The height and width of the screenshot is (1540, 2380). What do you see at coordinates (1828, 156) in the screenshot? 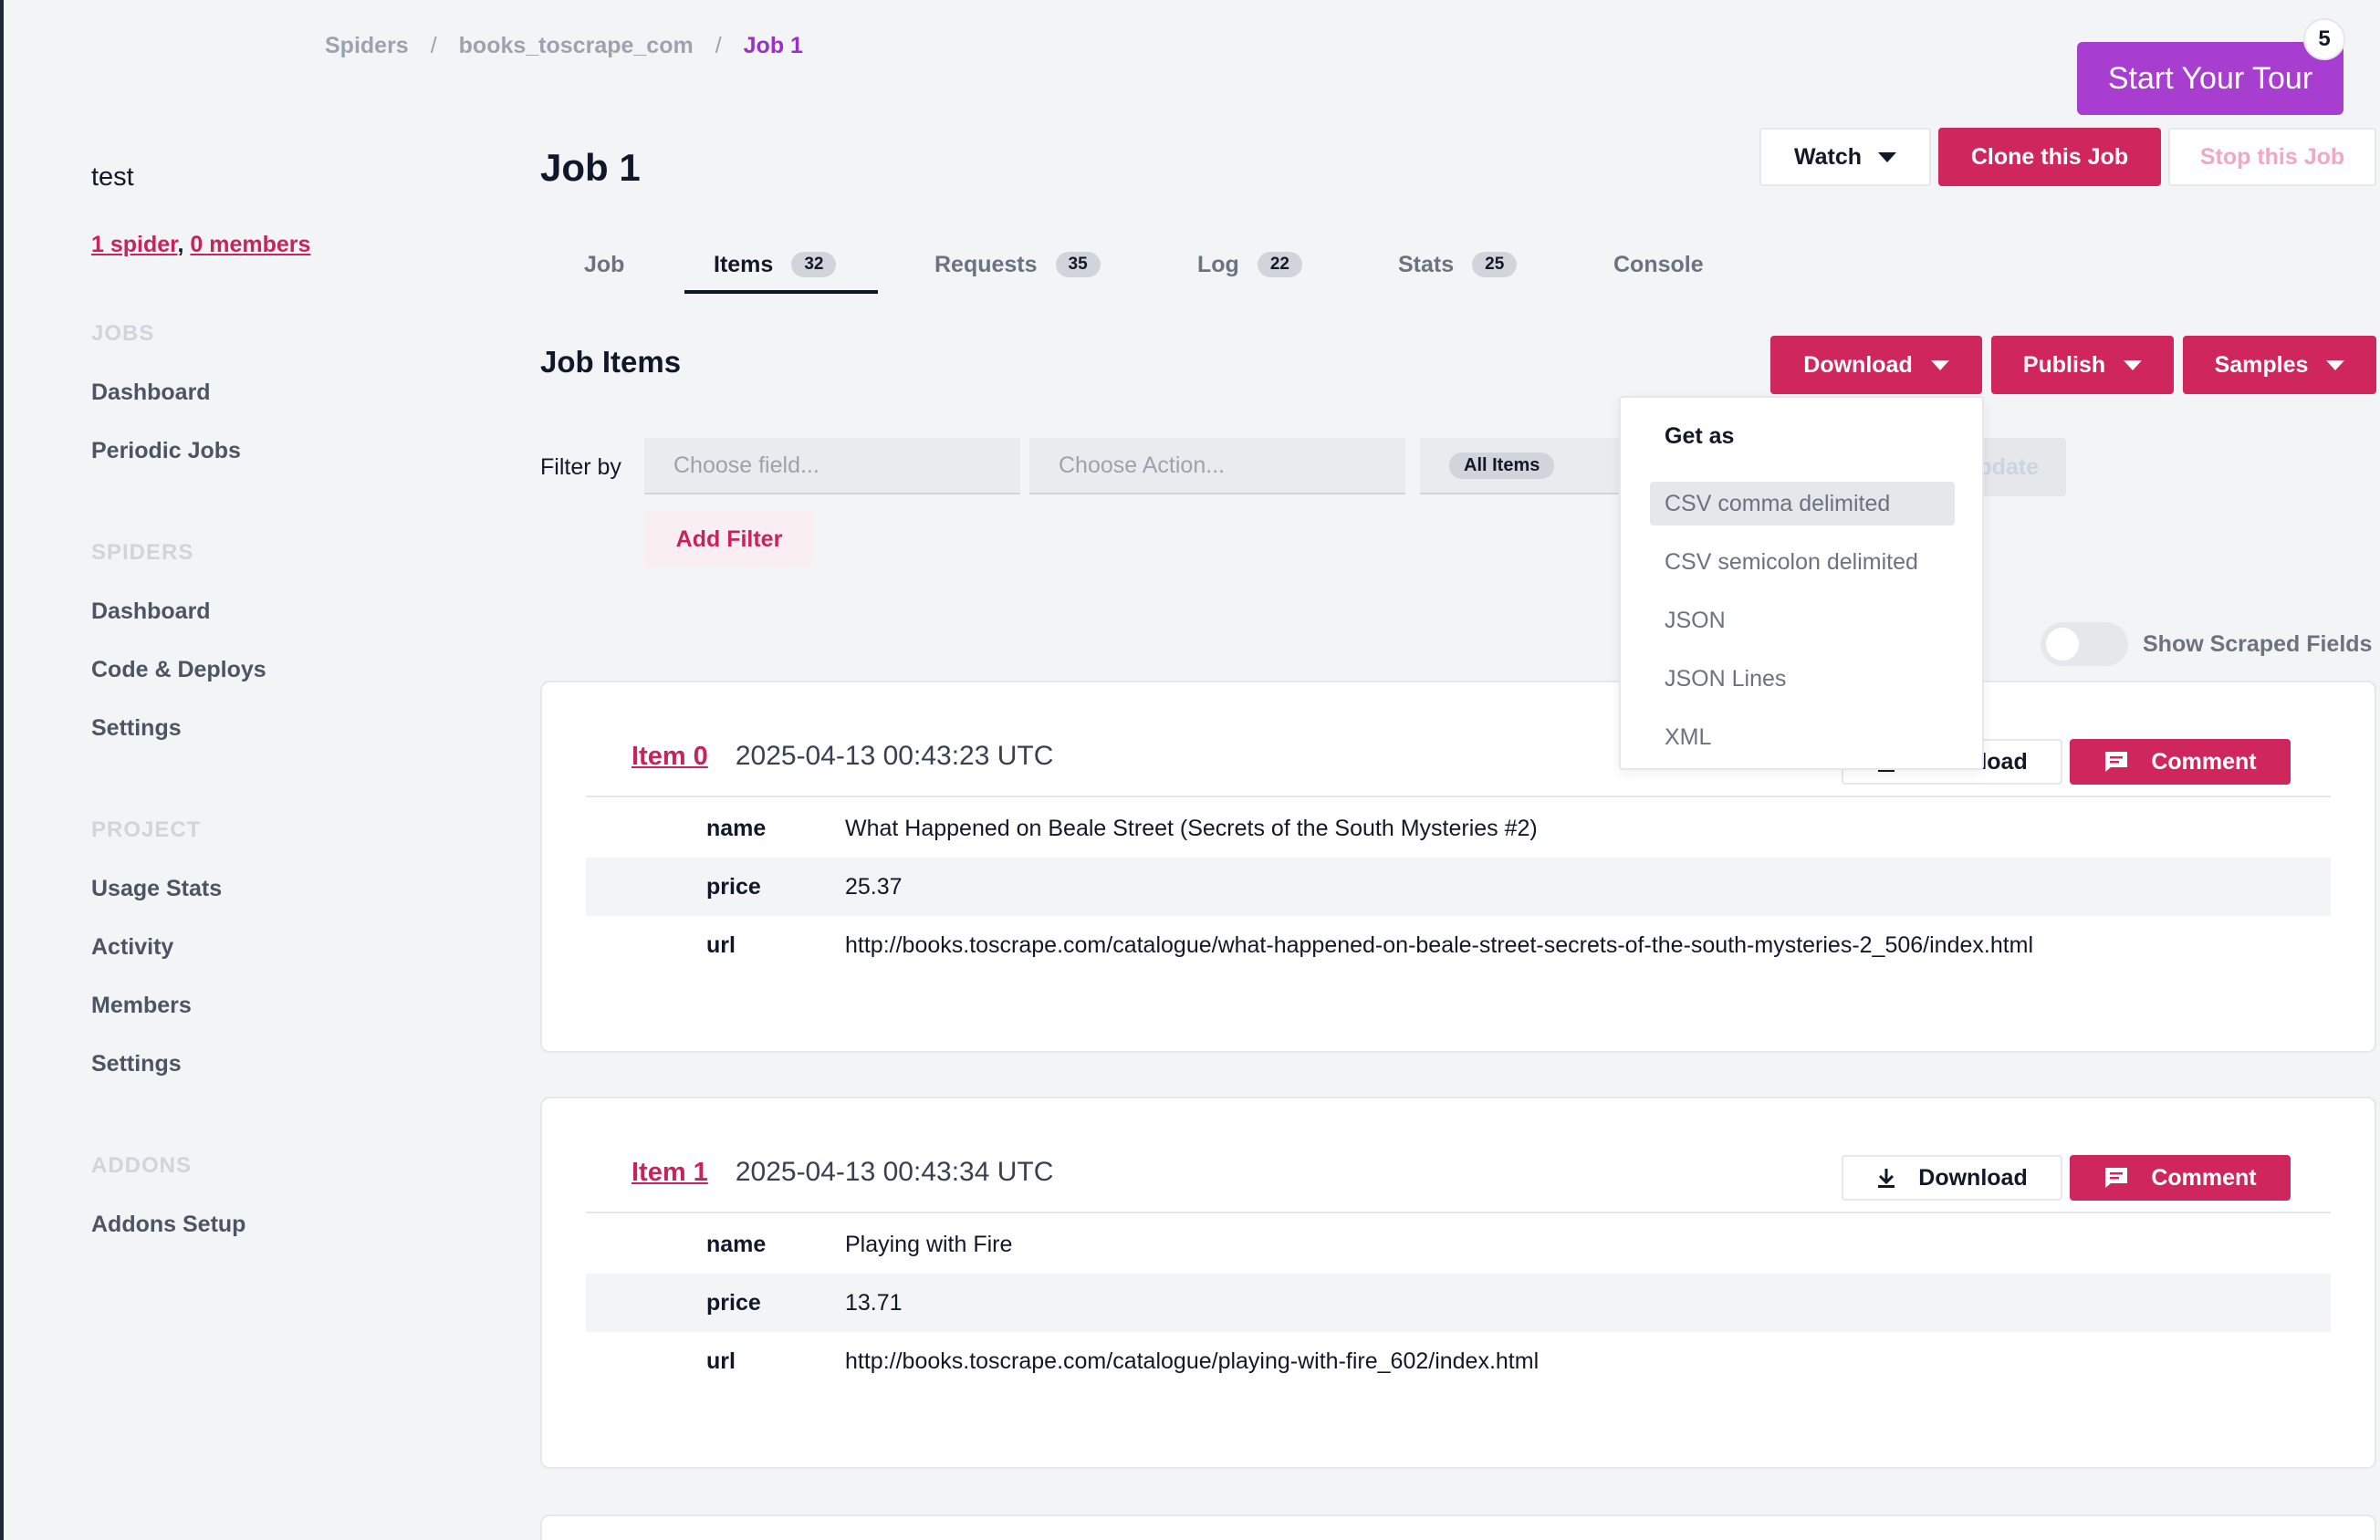
I see `watch-label: Watch` at bounding box center [1828, 156].